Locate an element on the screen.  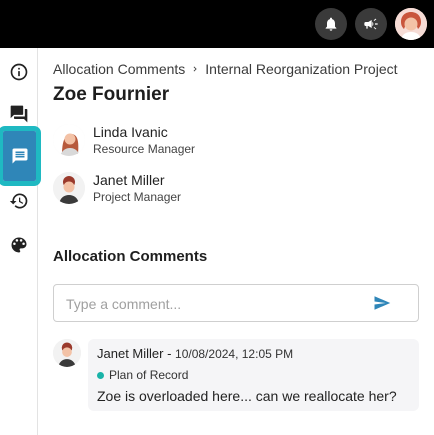
megaphone-icon is located at coordinates (371, 24).